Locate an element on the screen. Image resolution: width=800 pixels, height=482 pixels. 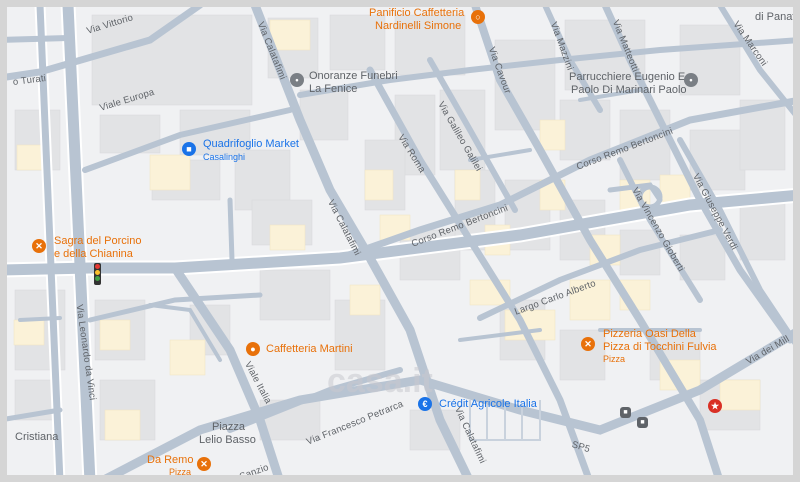
poi-quadrifoglio-name: Quadrifoglio Market is located at coordinates (251, 144).